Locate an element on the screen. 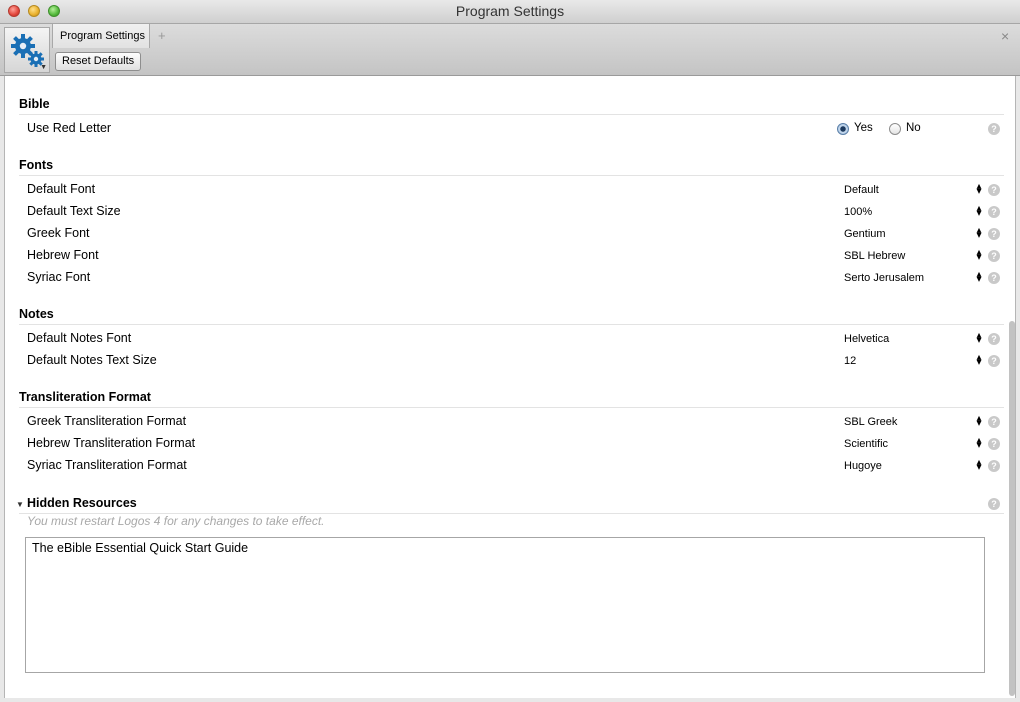 The height and width of the screenshot is (702, 1020). default-text-size-select: 100% is located at coordinates (858, 212).